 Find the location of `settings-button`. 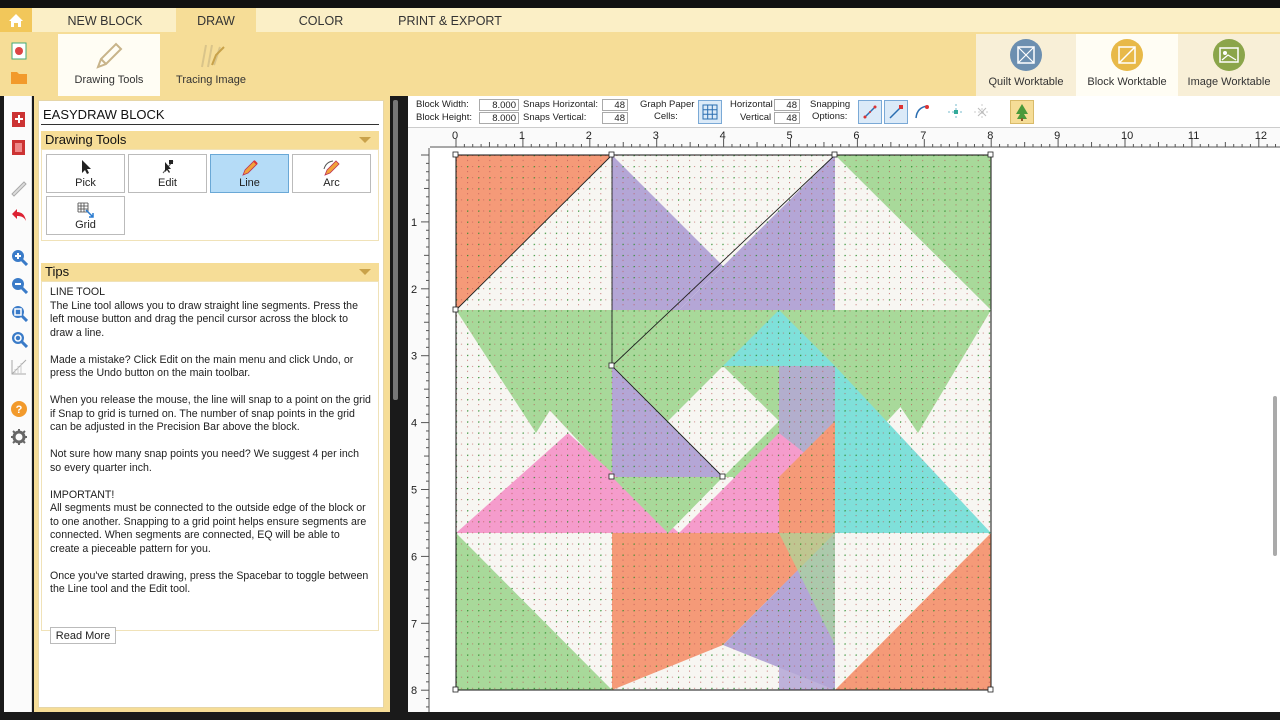

settings-button is located at coordinates (19, 437).